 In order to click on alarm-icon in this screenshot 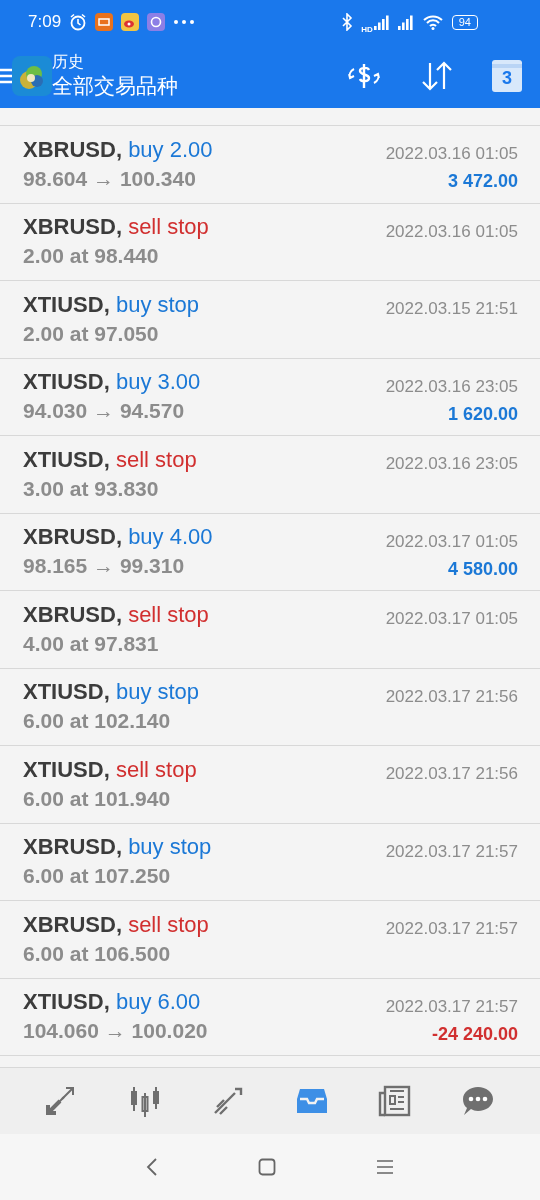, I will do `click(78, 22)`.